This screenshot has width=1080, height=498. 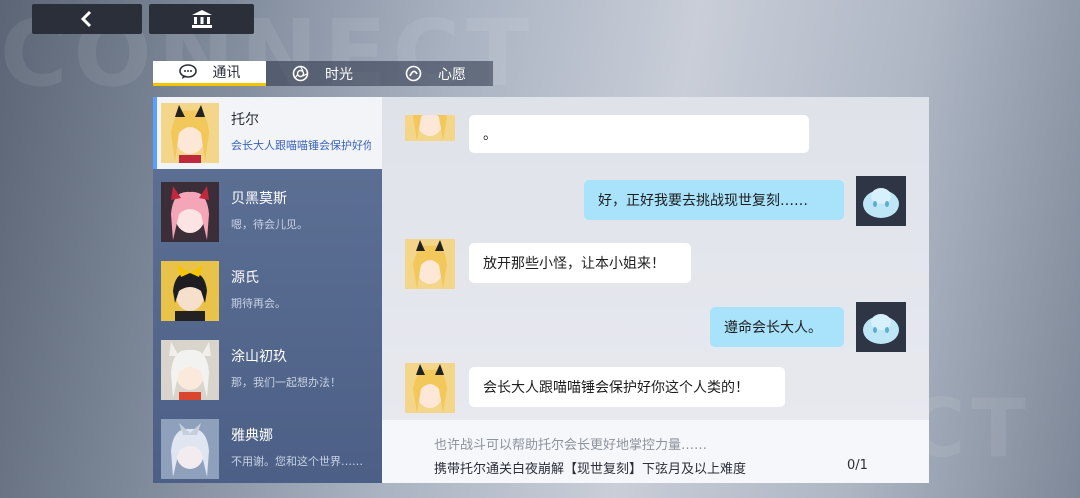 I want to click on contact-item: 贝黑莫斯 嗯，待会儿见。, so click(x=267, y=212).